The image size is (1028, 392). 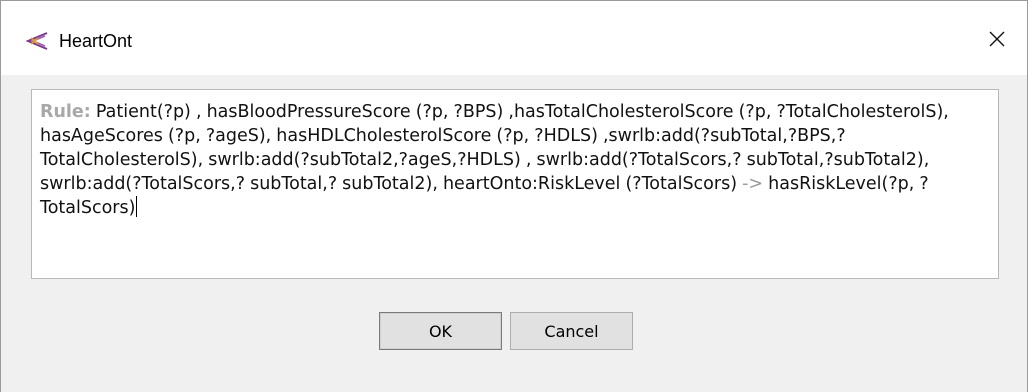 What do you see at coordinates (753, 184) in the screenshot?
I see `implication-arrow: ->` at bounding box center [753, 184].